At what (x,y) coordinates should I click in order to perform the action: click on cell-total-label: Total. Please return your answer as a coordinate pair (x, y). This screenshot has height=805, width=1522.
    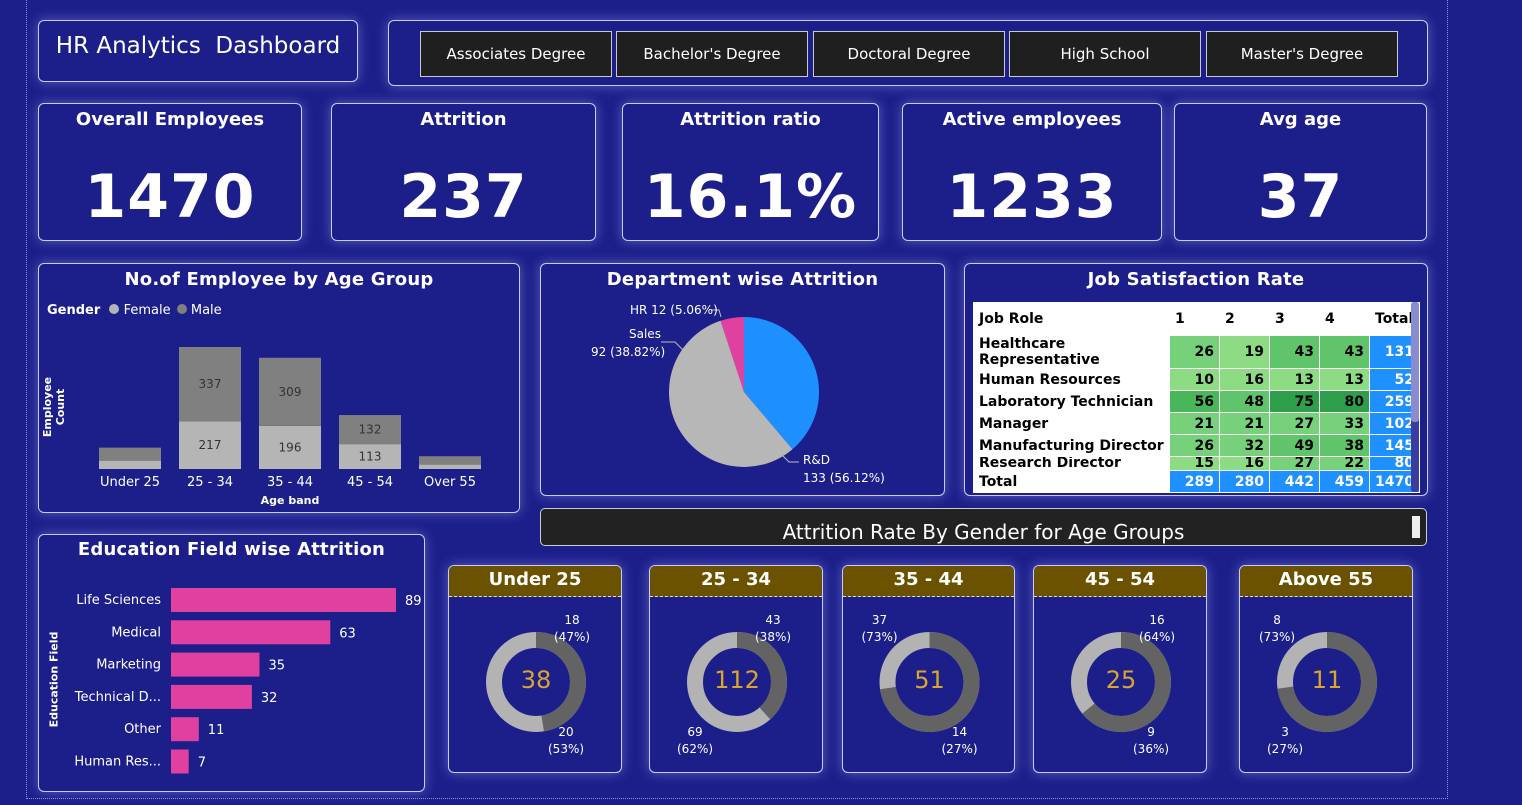
    Looking at the image, I should click on (1071, 481).